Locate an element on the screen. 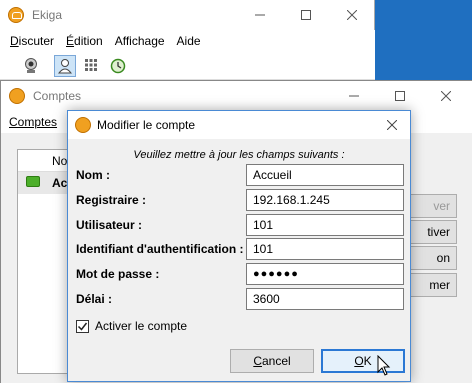  accounts-window-title: Comptes is located at coordinates (57, 96).